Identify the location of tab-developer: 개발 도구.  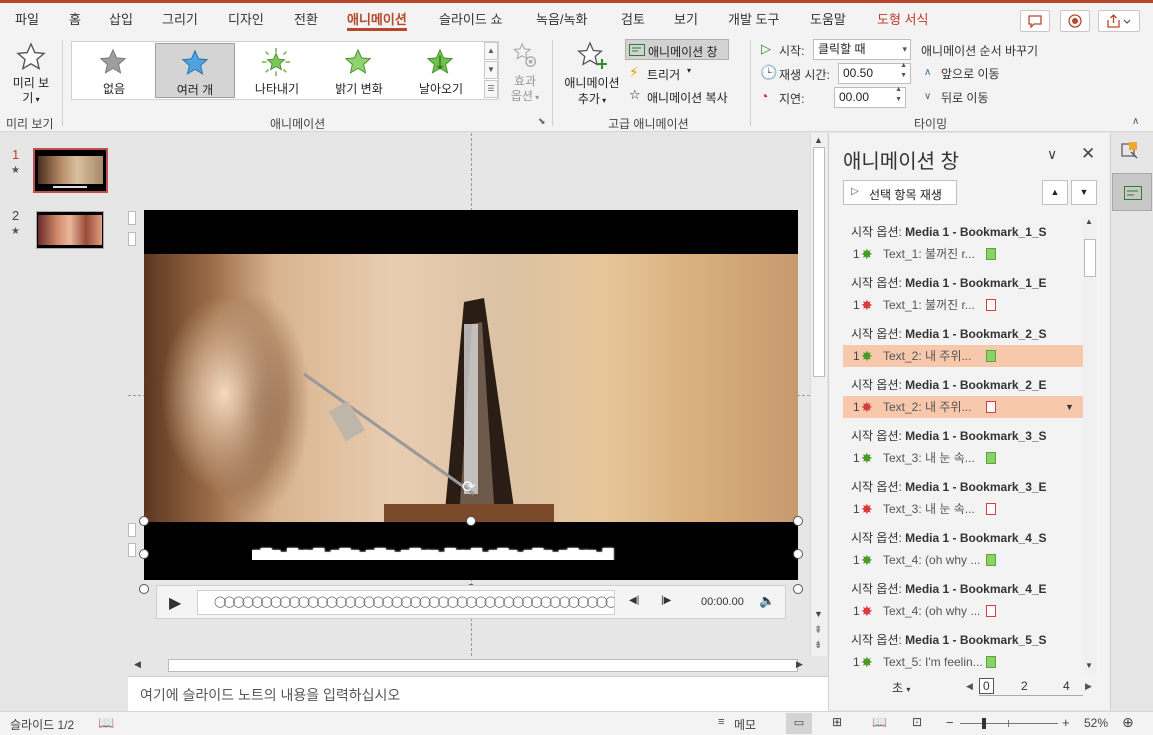
(753, 20).